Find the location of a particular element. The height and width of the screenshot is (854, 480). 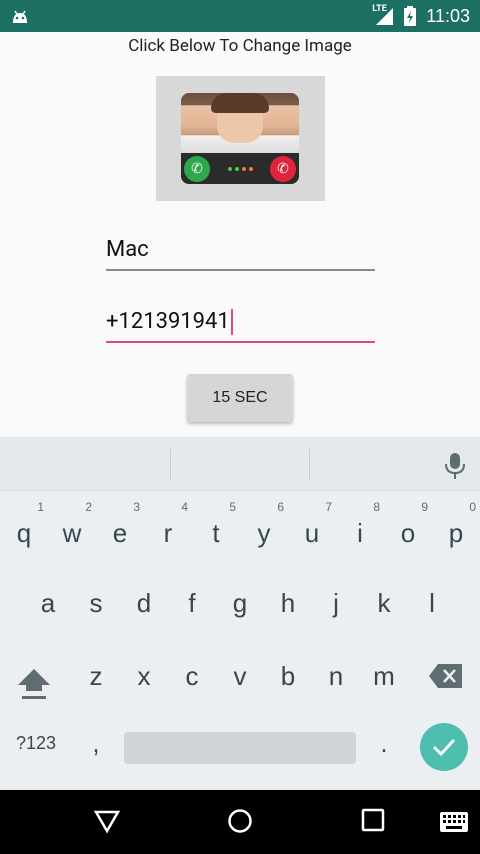

text-cursor is located at coordinates (231, 322).